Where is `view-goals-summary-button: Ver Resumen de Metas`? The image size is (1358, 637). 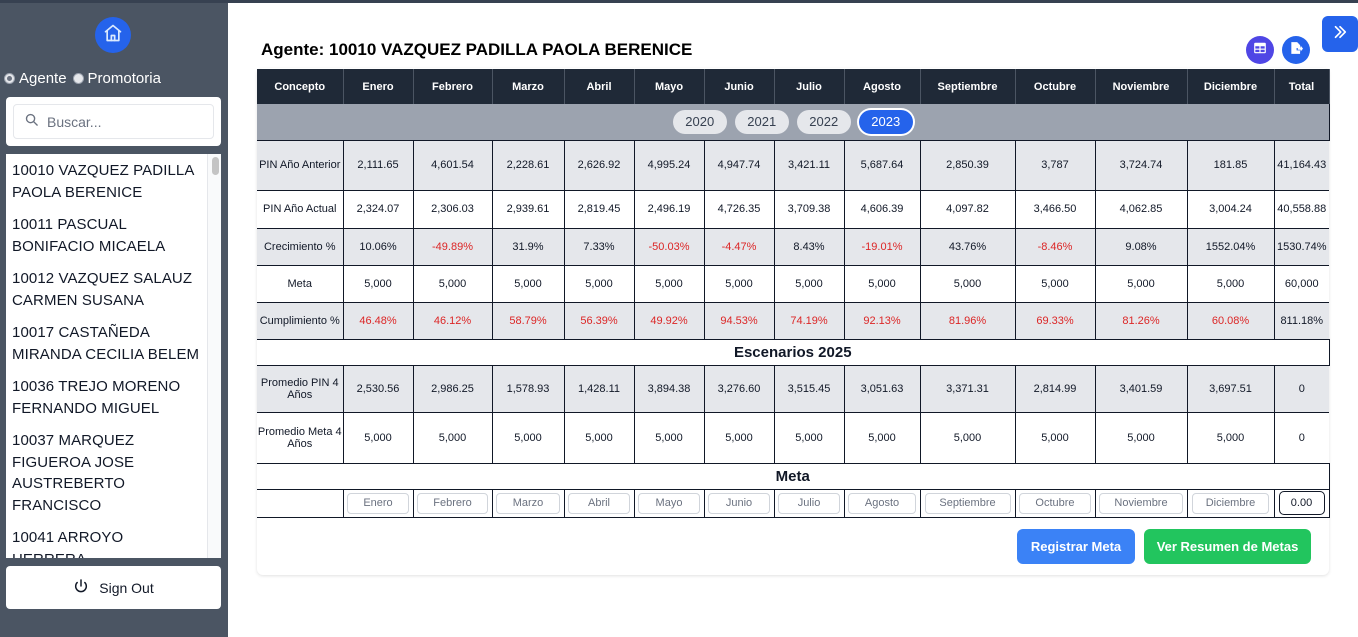 view-goals-summary-button: Ver Resumen de Metas is located at coordinates (1227, 546).